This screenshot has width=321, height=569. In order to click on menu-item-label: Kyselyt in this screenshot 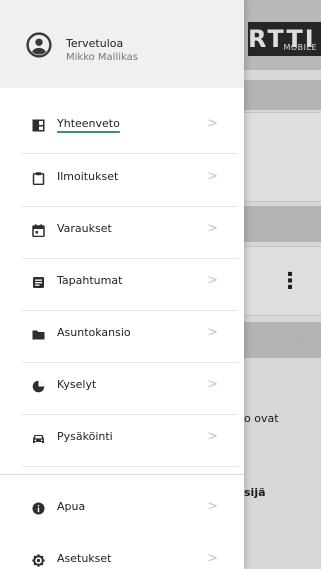, I will do `click(77, 384)`.